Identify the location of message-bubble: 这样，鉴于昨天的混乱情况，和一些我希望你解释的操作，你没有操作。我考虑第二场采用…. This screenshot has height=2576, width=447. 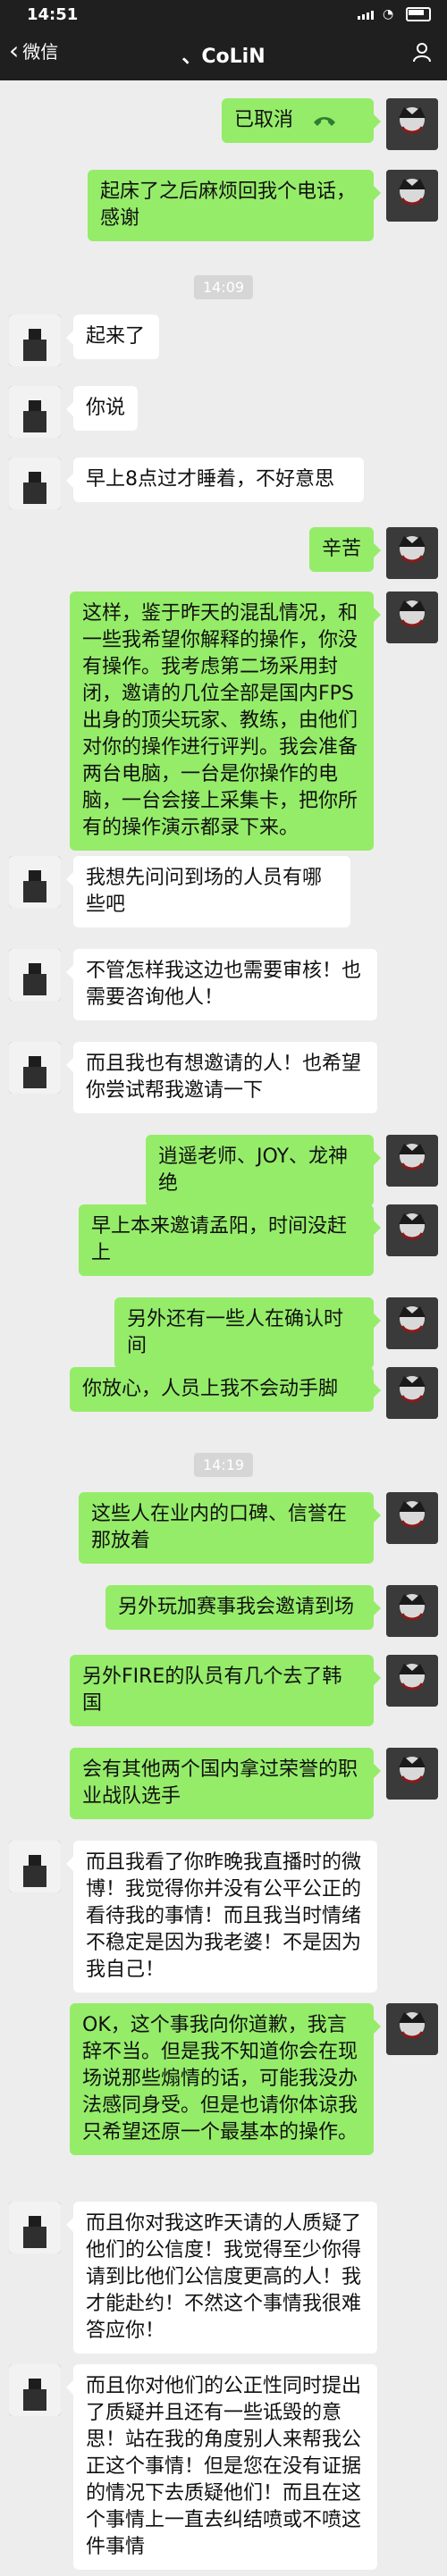
(226, 721).